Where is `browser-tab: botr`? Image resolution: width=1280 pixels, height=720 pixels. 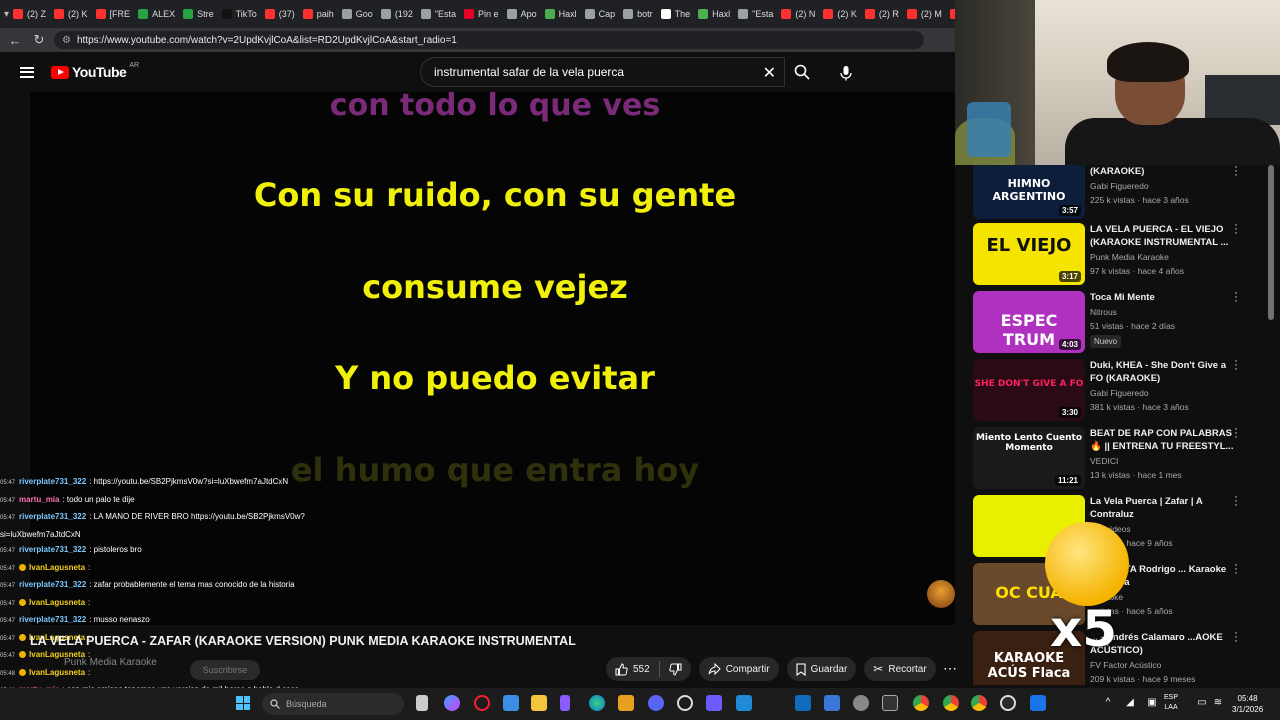
browser-tab: botr is located at coordinates (638, 14).